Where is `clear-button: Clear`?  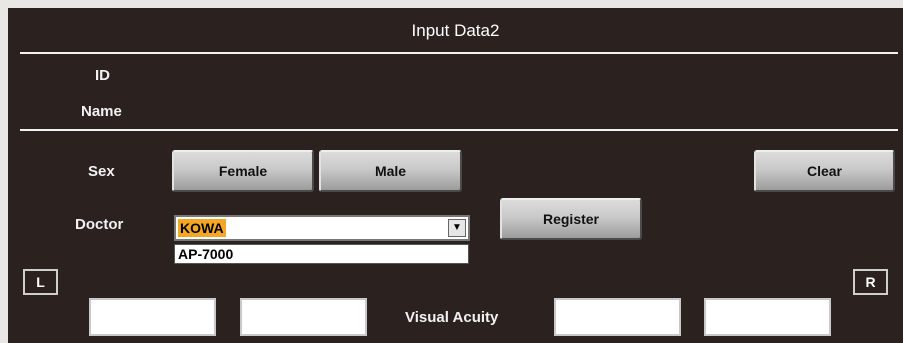
clear-button: Clear is located at coordinates (824, 171).